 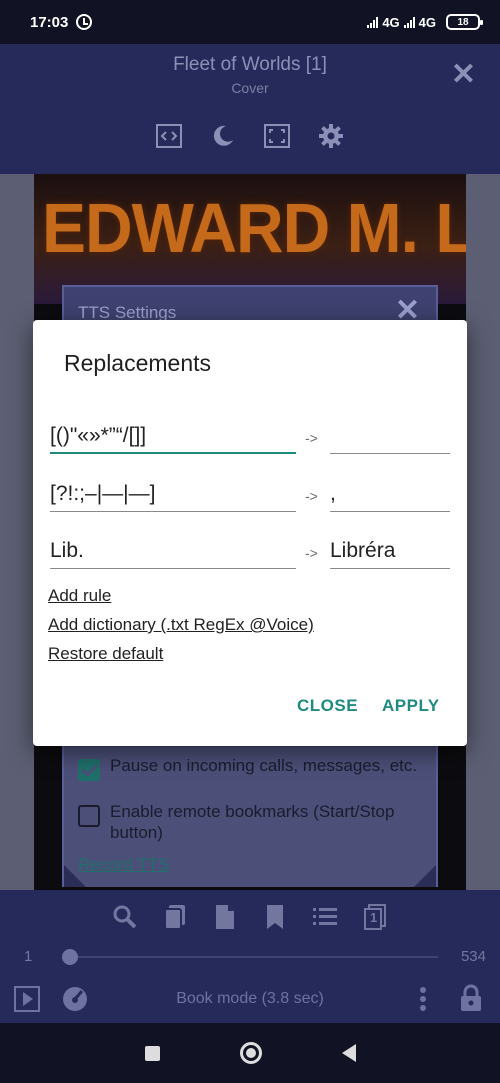 What do you see at coordinates (181, 625) in the screenshot?
I see `add-dictionary-link: Add dictionary (.txt RegEx @Voice)` at bounding box center [181, 625].